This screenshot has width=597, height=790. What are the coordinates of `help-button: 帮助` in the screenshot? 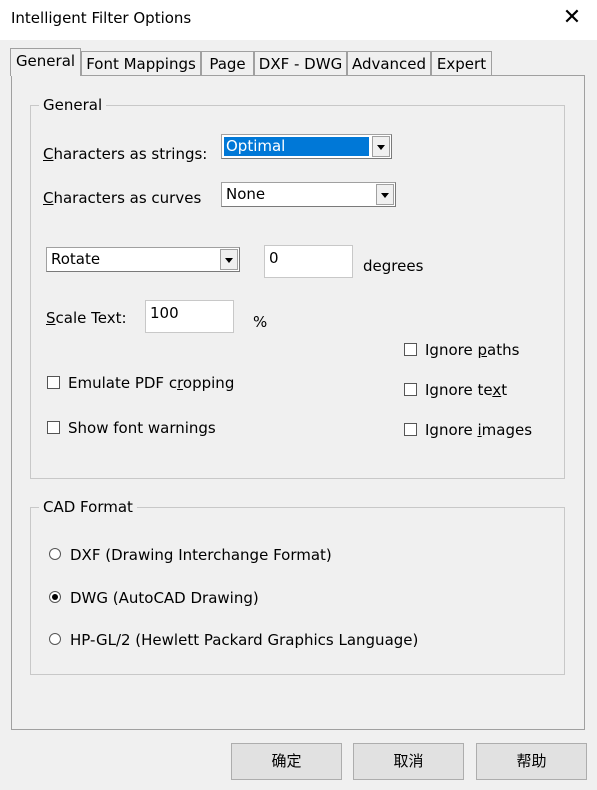 It's located at (531, 761).